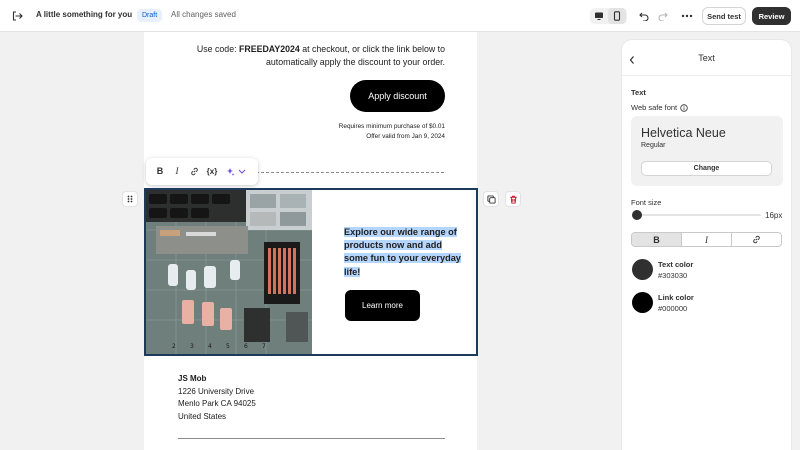 This screenshot has width=800, height=450. What do you see at coordinates (706, 75) in the screenshot?
I see `panel-divider` at bounding box center [706, 75].